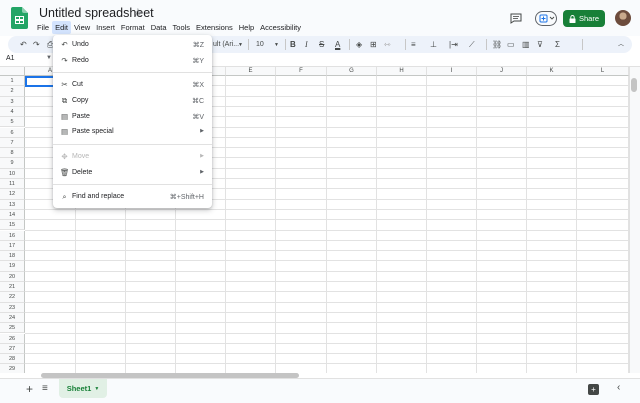 The image size is (640, 403). What do you see at coordinates (552, 71) in the screenshot?
I see `column-header: K` at bounding box center [552, 71].